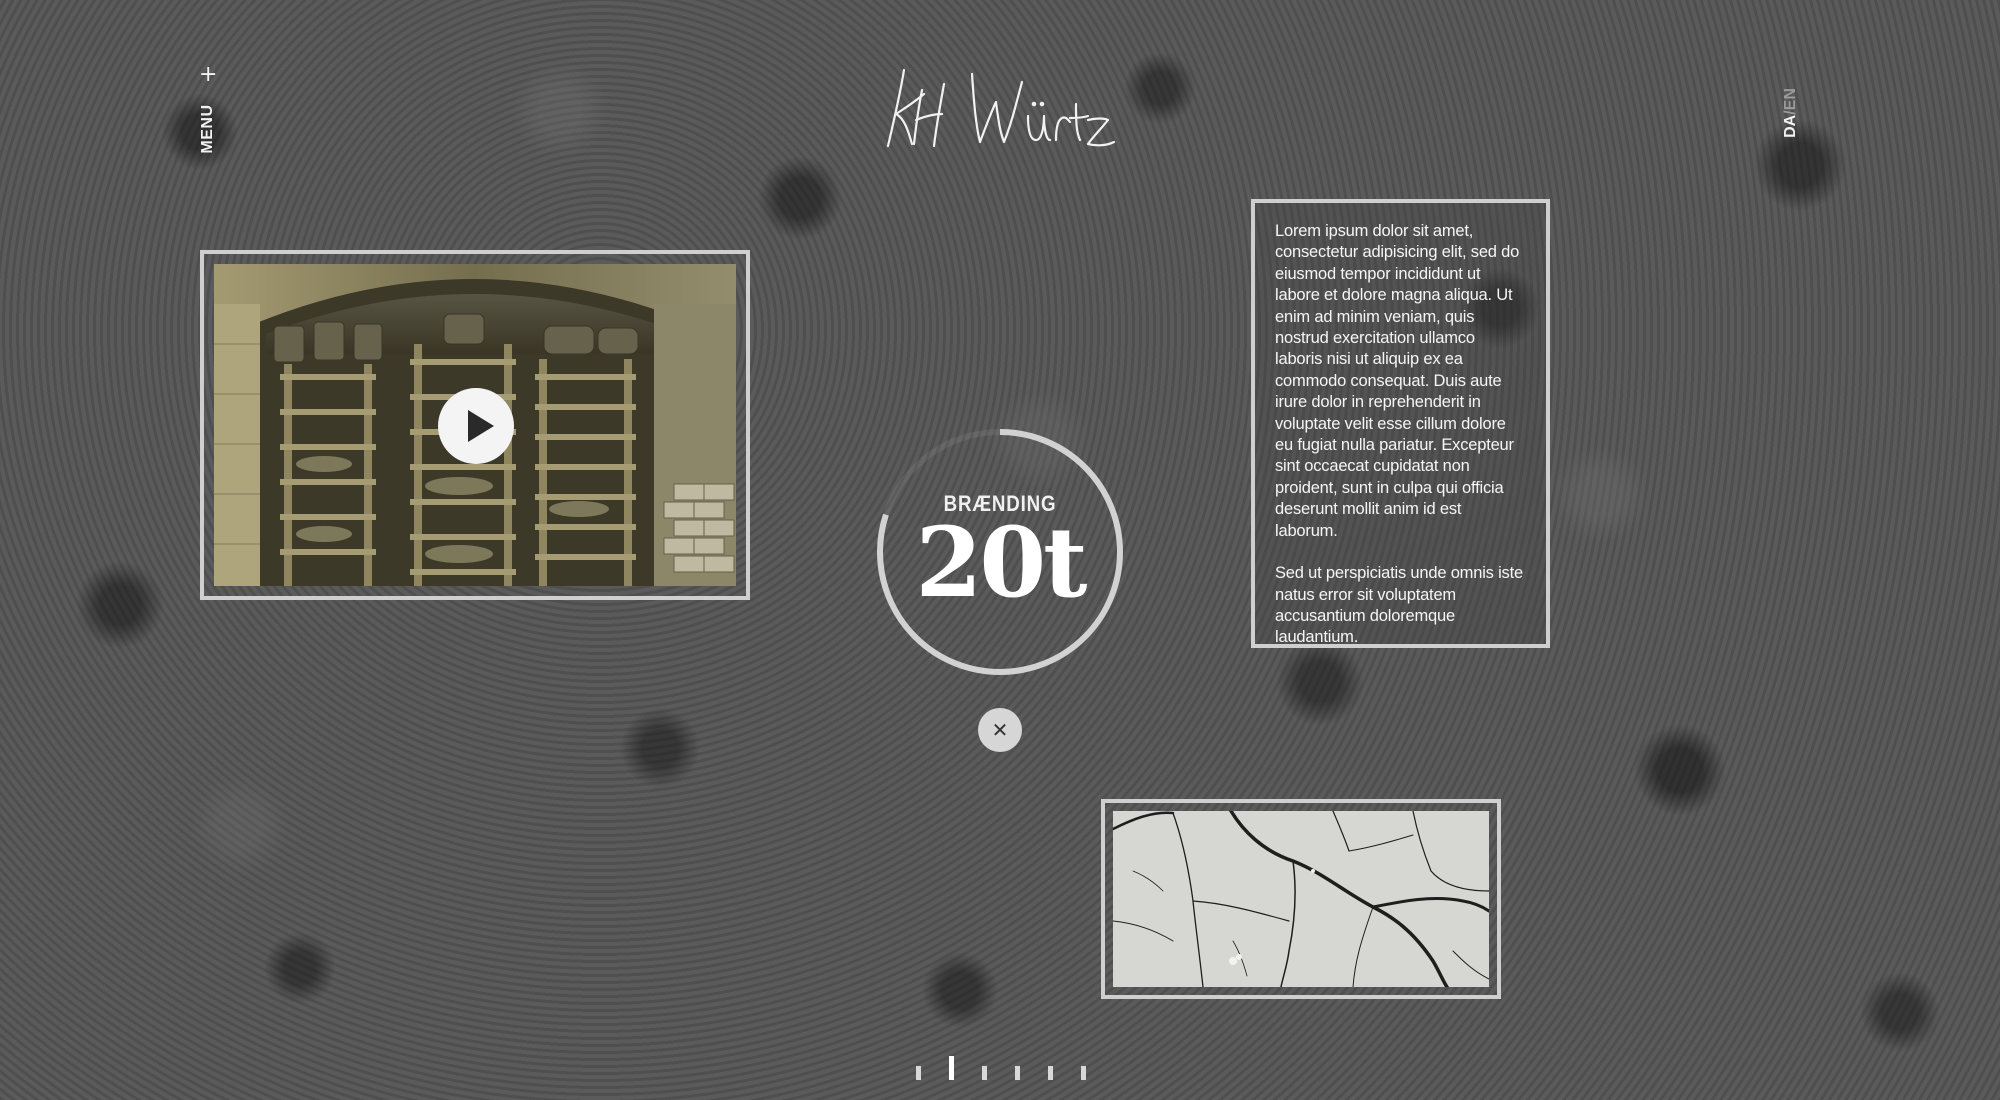  I want to click on video-card, so click(475, 425).